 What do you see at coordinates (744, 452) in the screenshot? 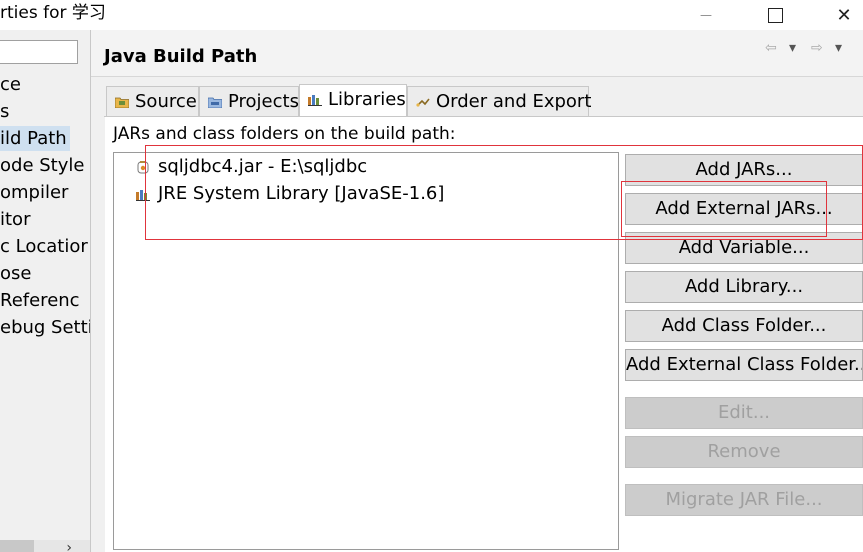
I see `remove-button: Remove` at bounding box center [744, 452].